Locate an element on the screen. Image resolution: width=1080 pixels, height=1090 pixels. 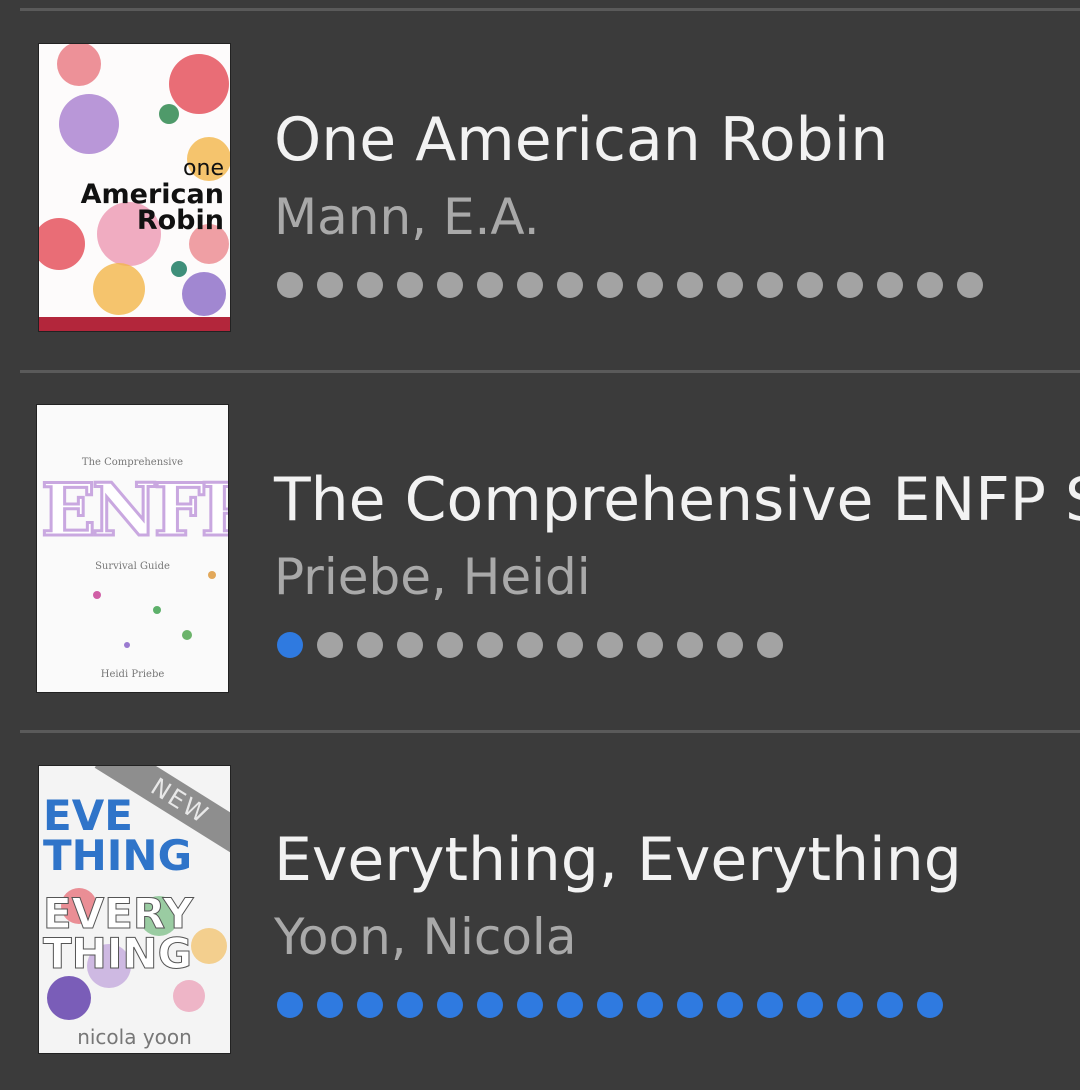
cover-title: one American Robin is located at coordinates (152, 195).